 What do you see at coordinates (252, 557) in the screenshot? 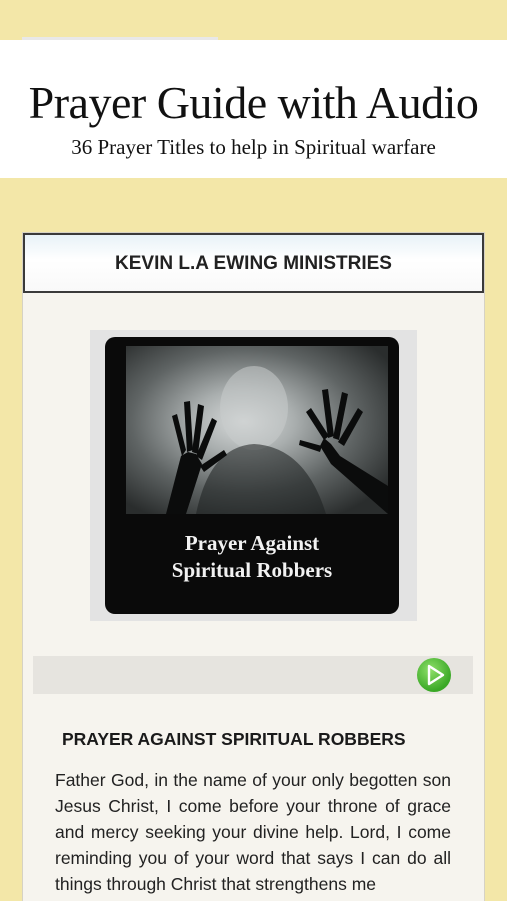
I see `cover-caption: Prayer Against Spiritual Robbers` at bounding box center [252, 557].